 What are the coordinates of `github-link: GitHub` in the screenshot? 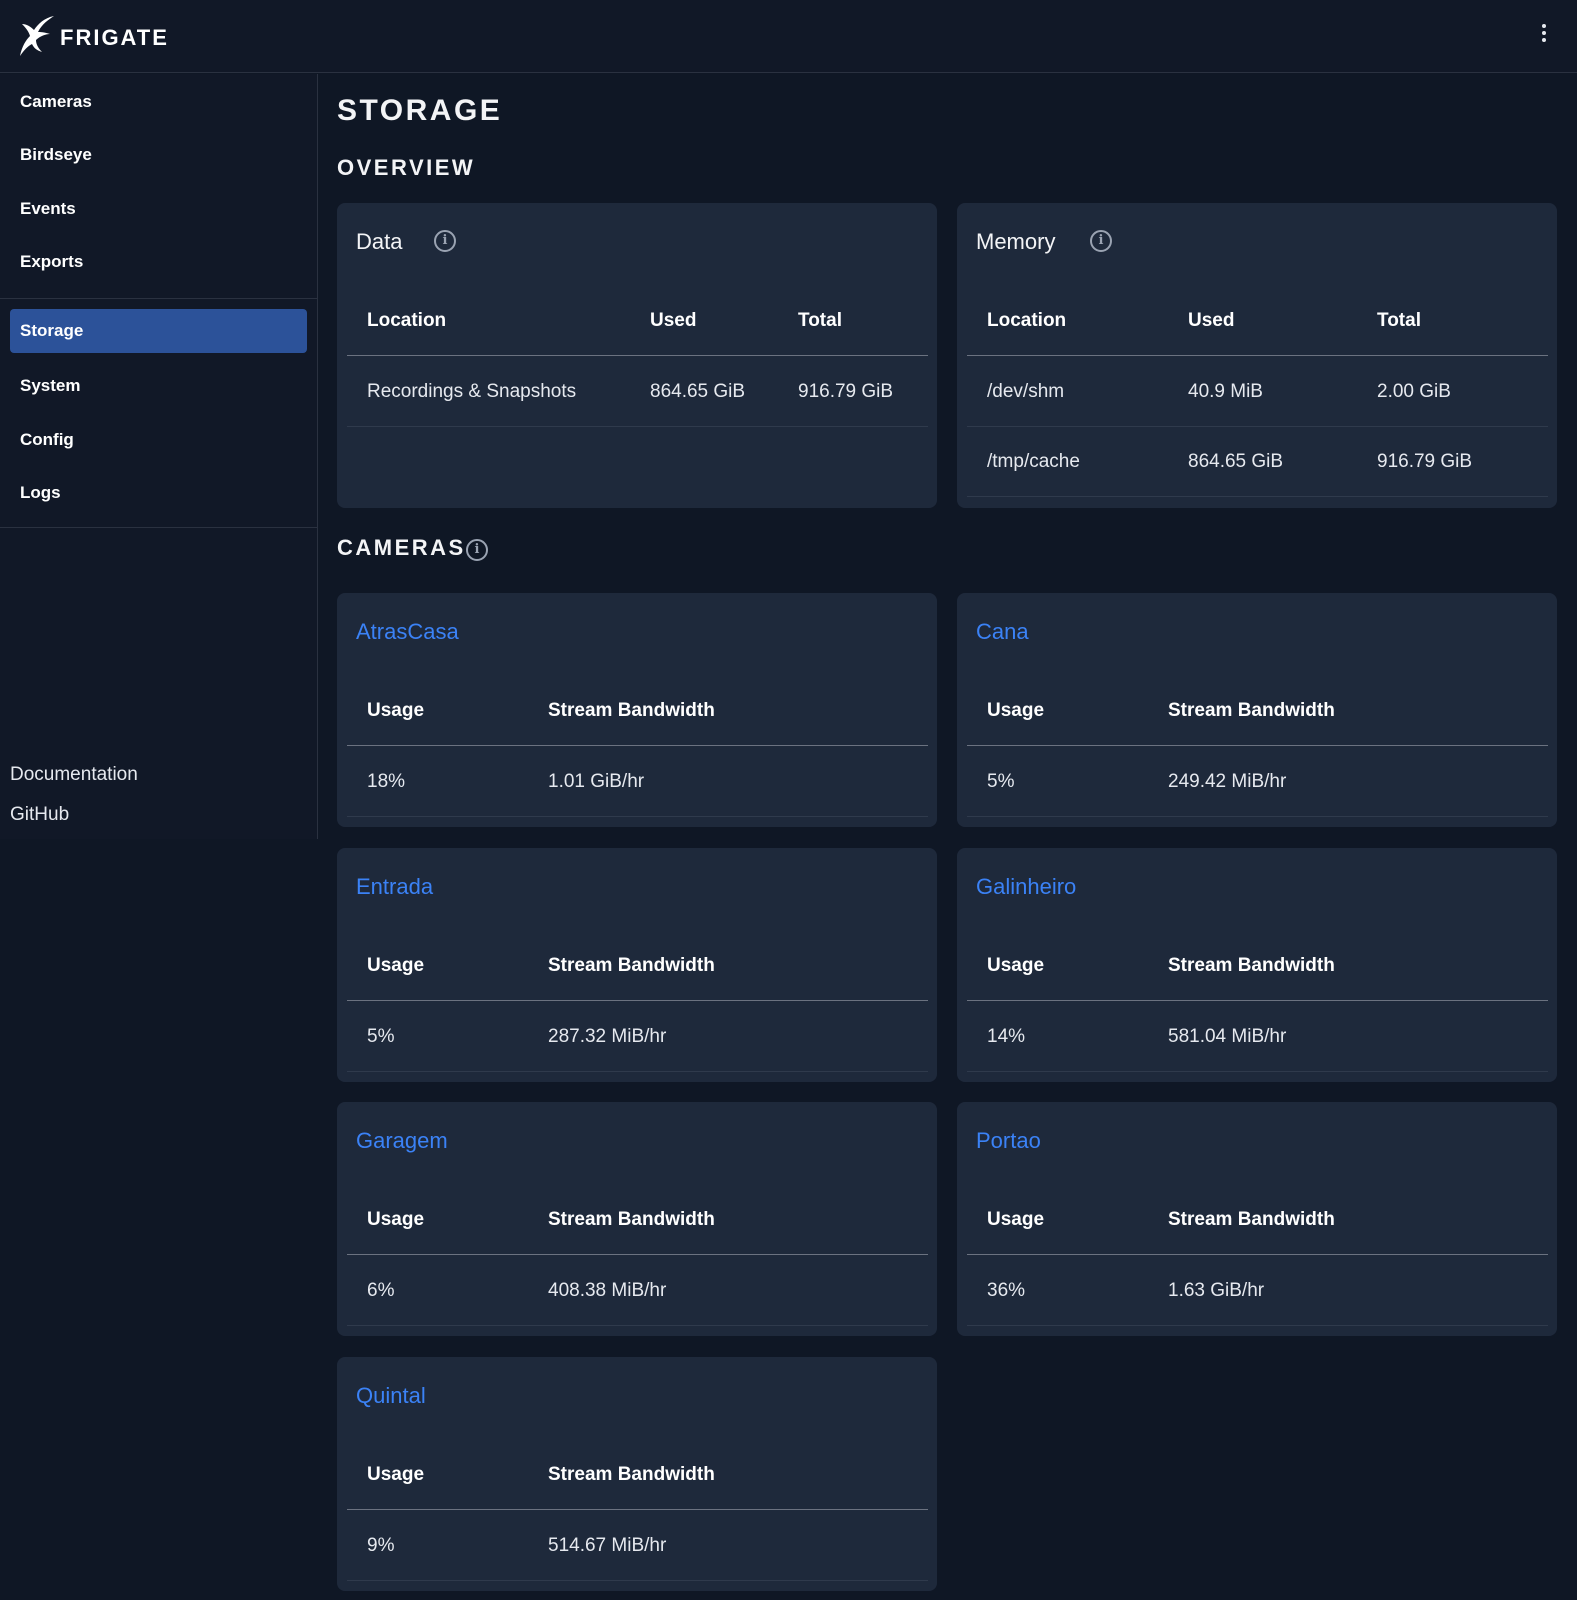 It's located at (39, 815).